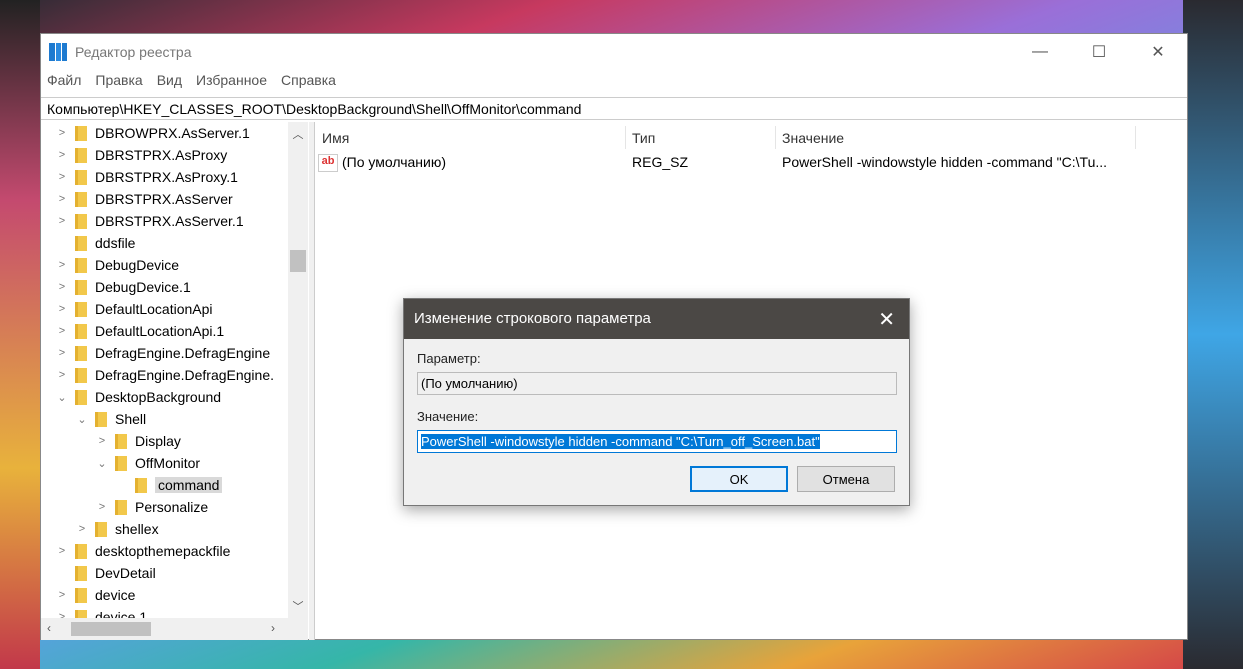  What do you see at coordinates (471, 137) in the screenshot?
I see `column-name: Имя` at bounding box center [471, 137].